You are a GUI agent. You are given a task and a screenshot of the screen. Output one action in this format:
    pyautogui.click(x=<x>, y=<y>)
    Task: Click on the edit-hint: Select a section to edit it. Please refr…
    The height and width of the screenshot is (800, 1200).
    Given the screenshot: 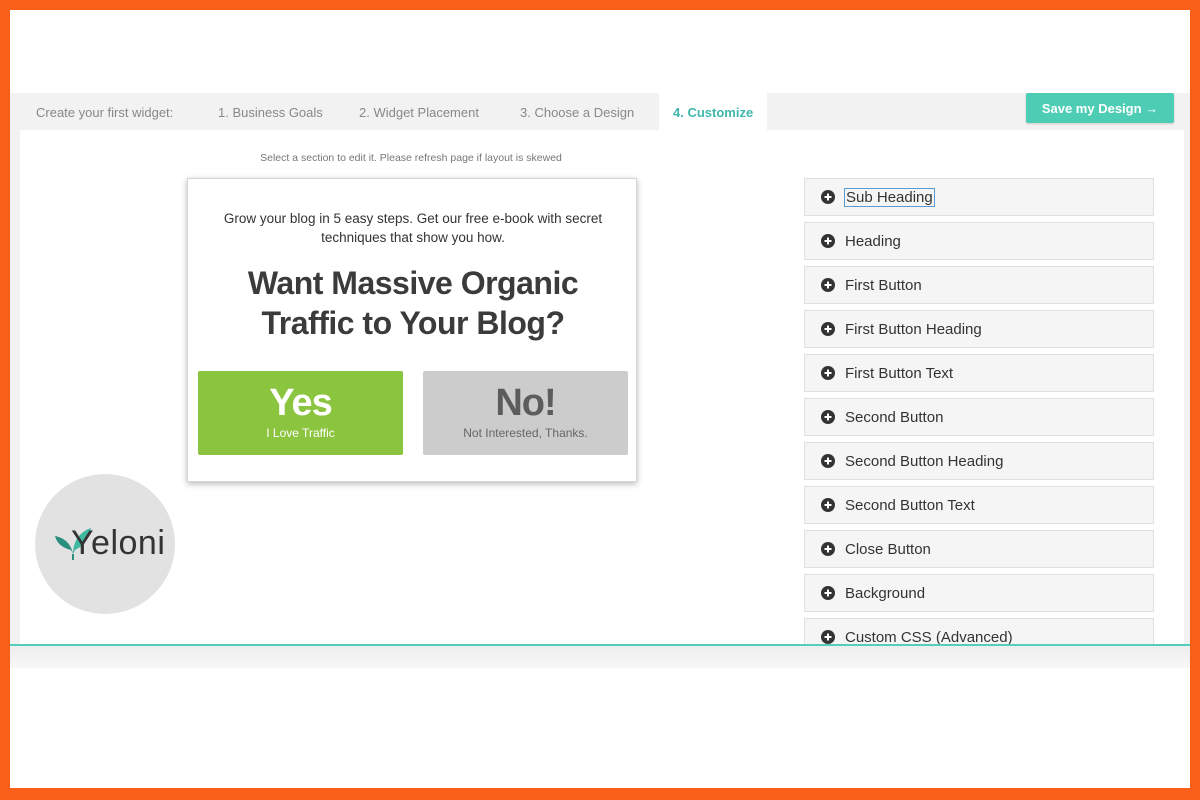 What is the action you would take?
    pyautogui.click(x=411, y=158)
    